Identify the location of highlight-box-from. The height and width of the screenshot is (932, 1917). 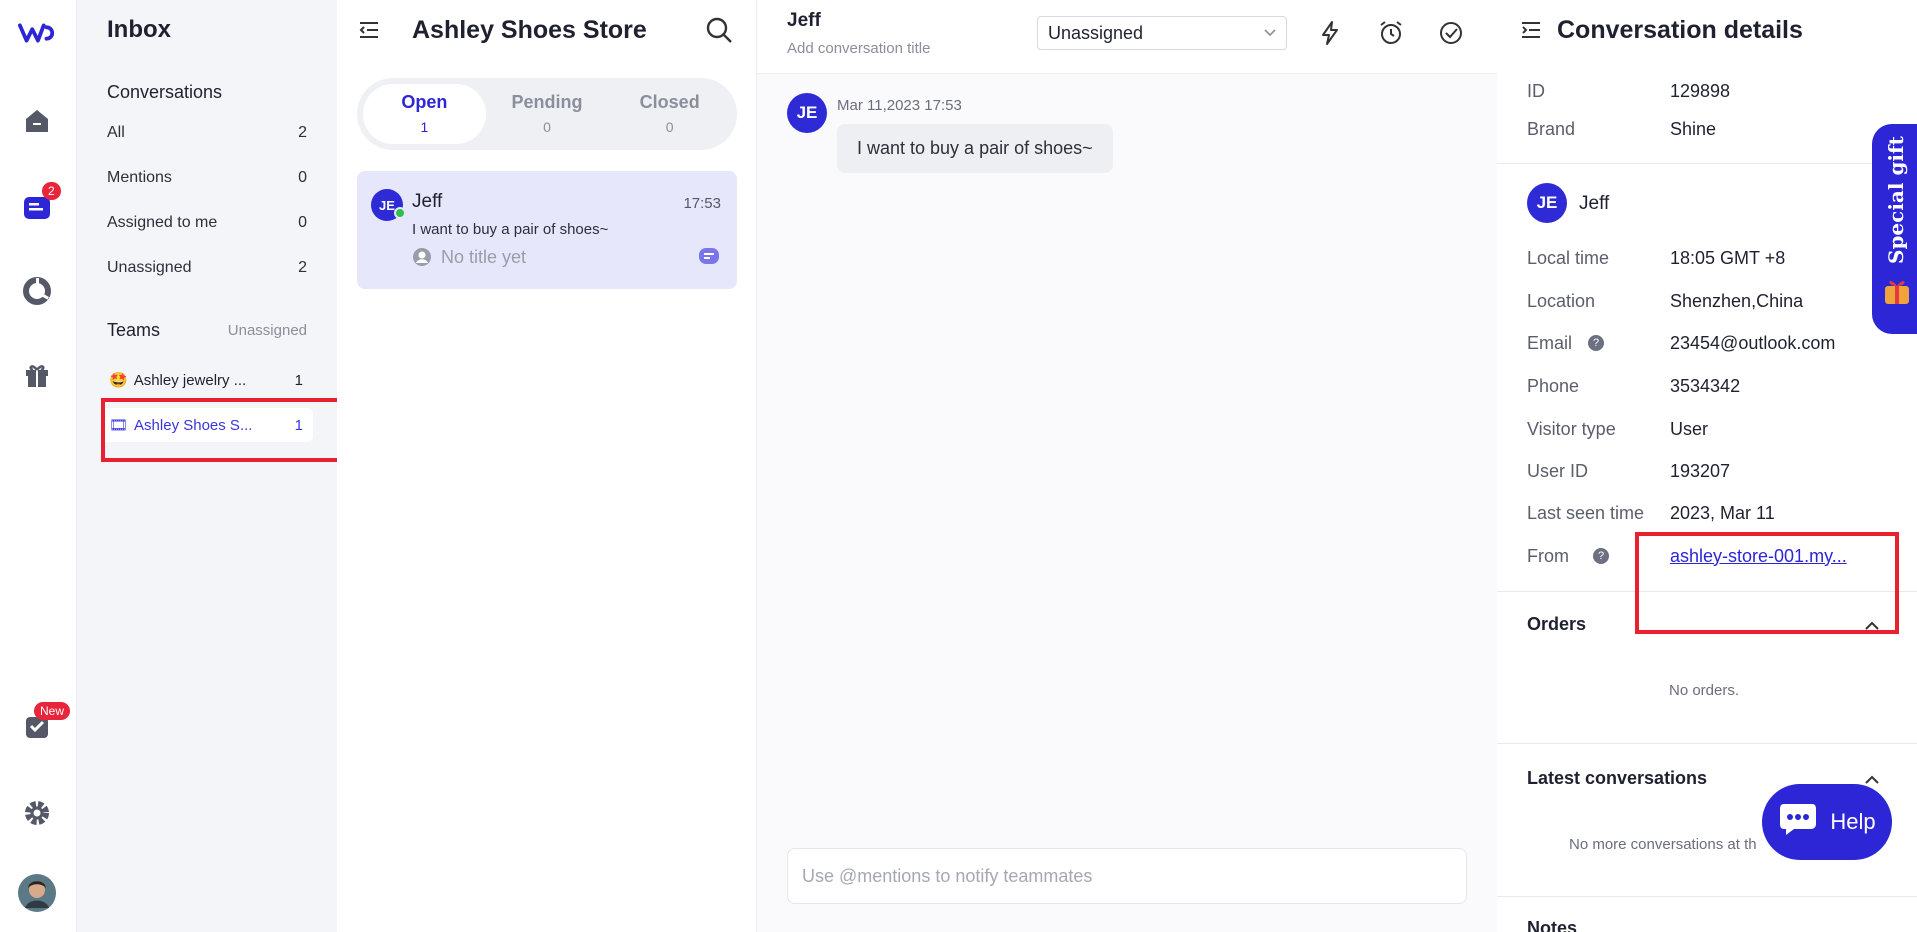
(1767, 583).